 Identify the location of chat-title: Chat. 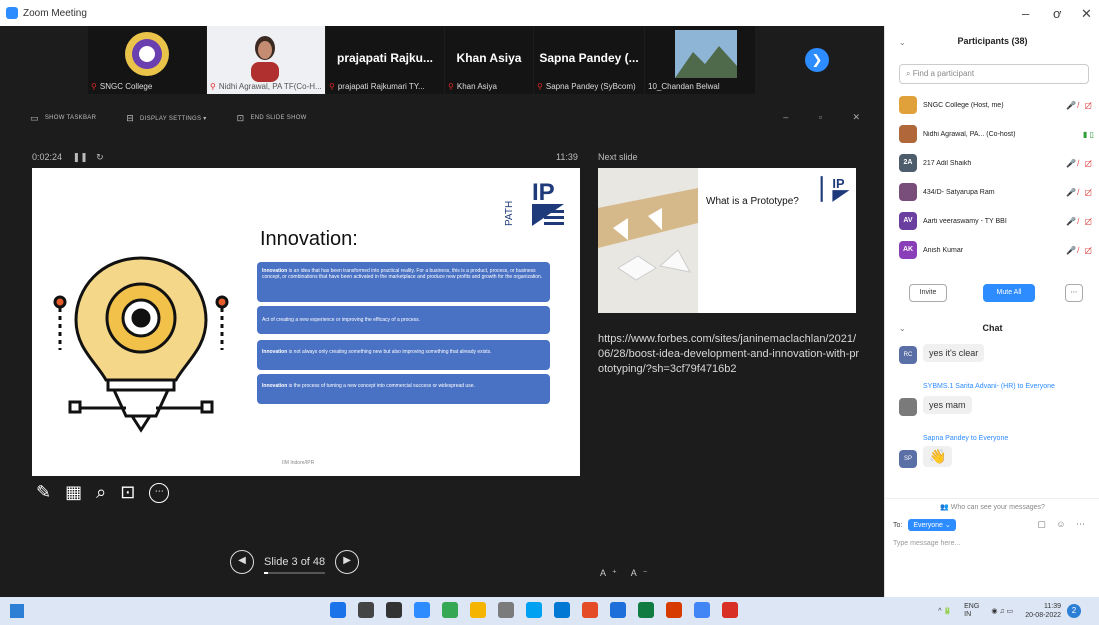
(992, 328).